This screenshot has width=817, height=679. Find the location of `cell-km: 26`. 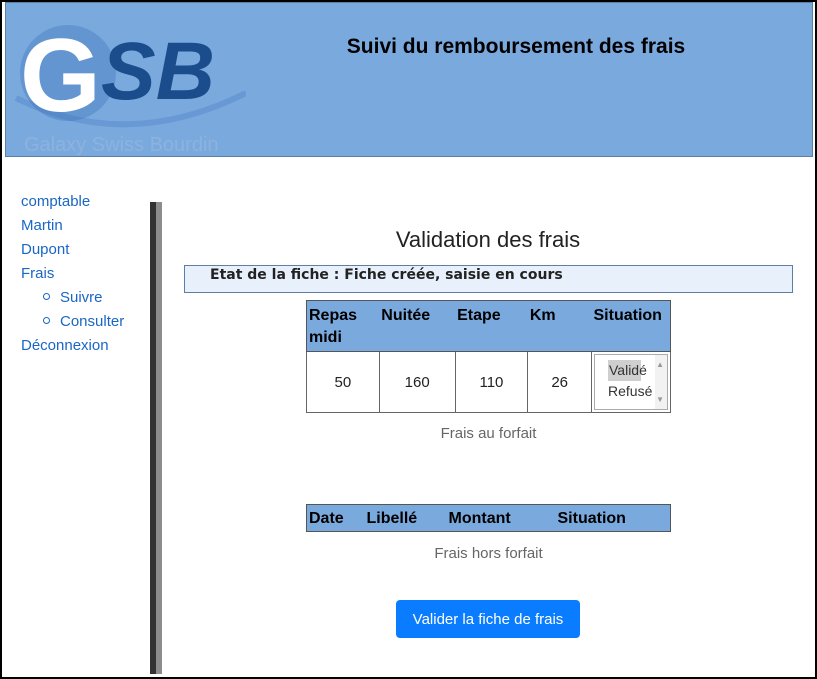

cell-km: 26 is located at coordinates (559, 382).